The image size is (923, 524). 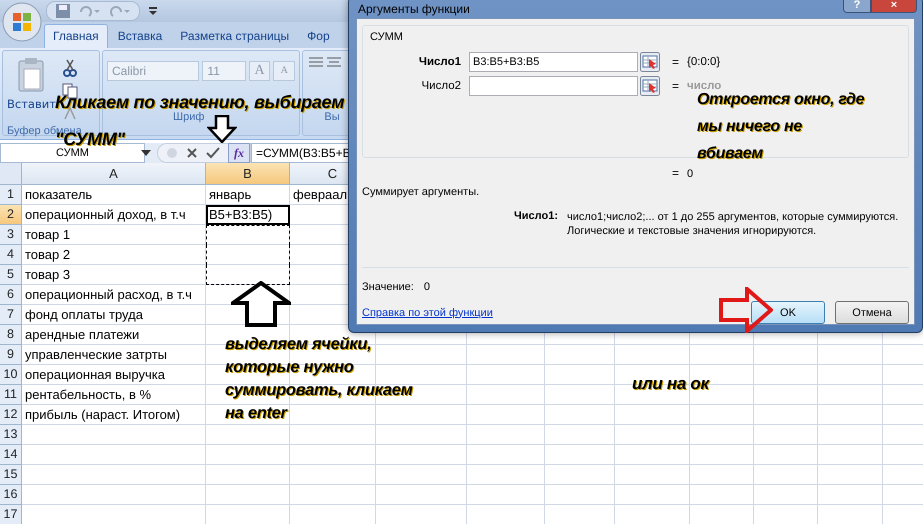 What do you see at coordinates (256, 413) in the screenshot?
I see `annotation-text: на enter` at bounding box center [256, 413].